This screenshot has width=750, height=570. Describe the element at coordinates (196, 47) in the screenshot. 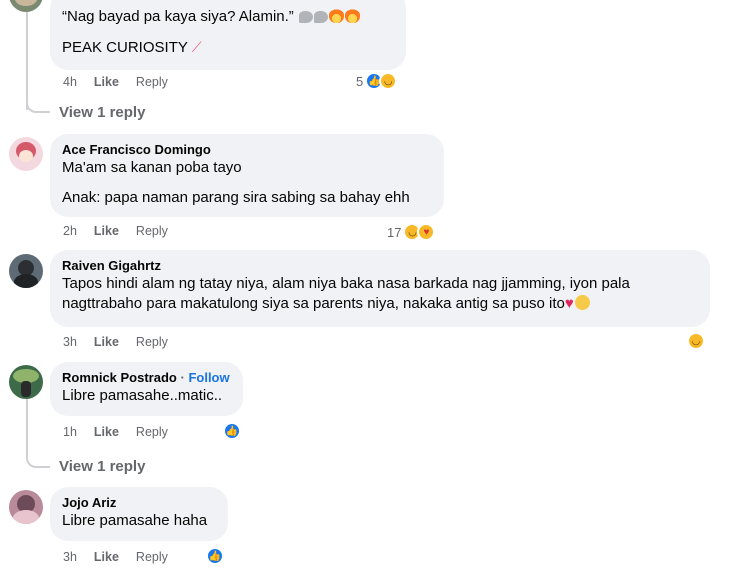

I see `trending-icon: ⟋` at that location.